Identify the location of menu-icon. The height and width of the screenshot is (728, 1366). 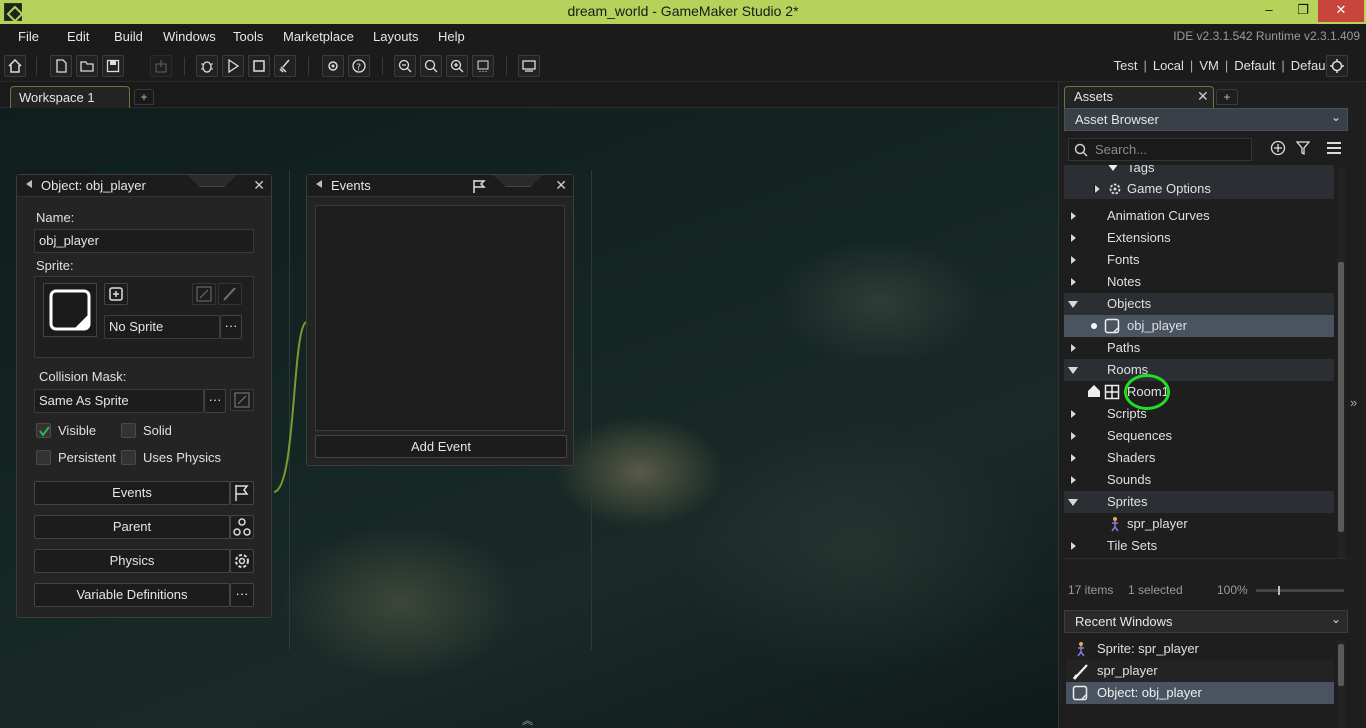
(1334, 148).